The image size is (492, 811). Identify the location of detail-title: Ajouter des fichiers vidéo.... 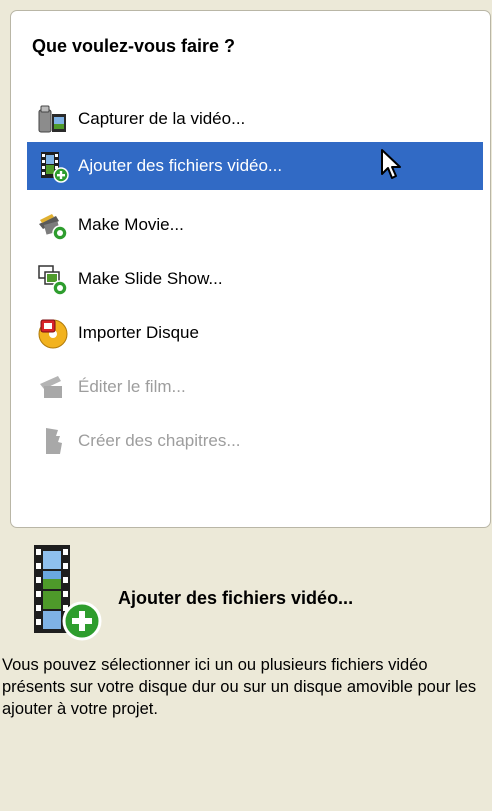
(236, 598).